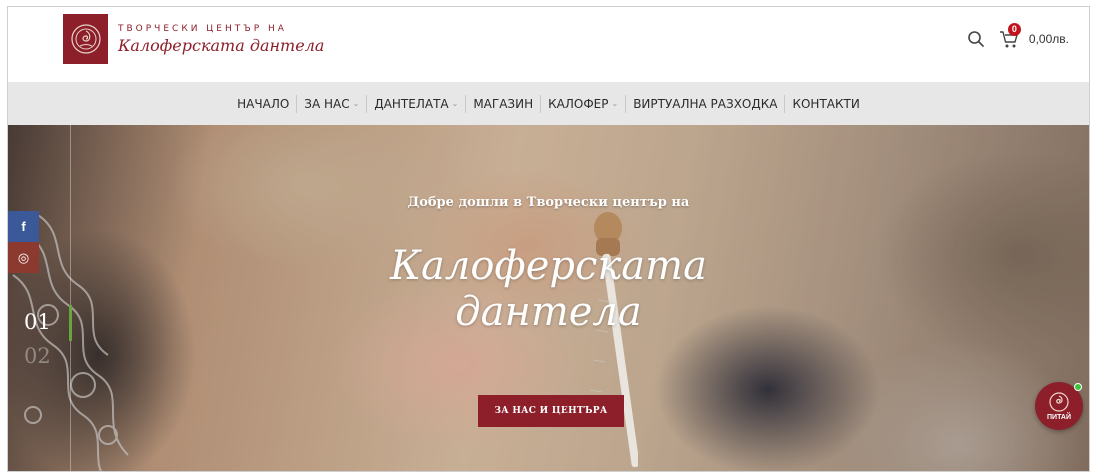 This screenshot has height=472, width=1095. I want to click on nav-item-label: МАГАЗИН, so click(503, 103).